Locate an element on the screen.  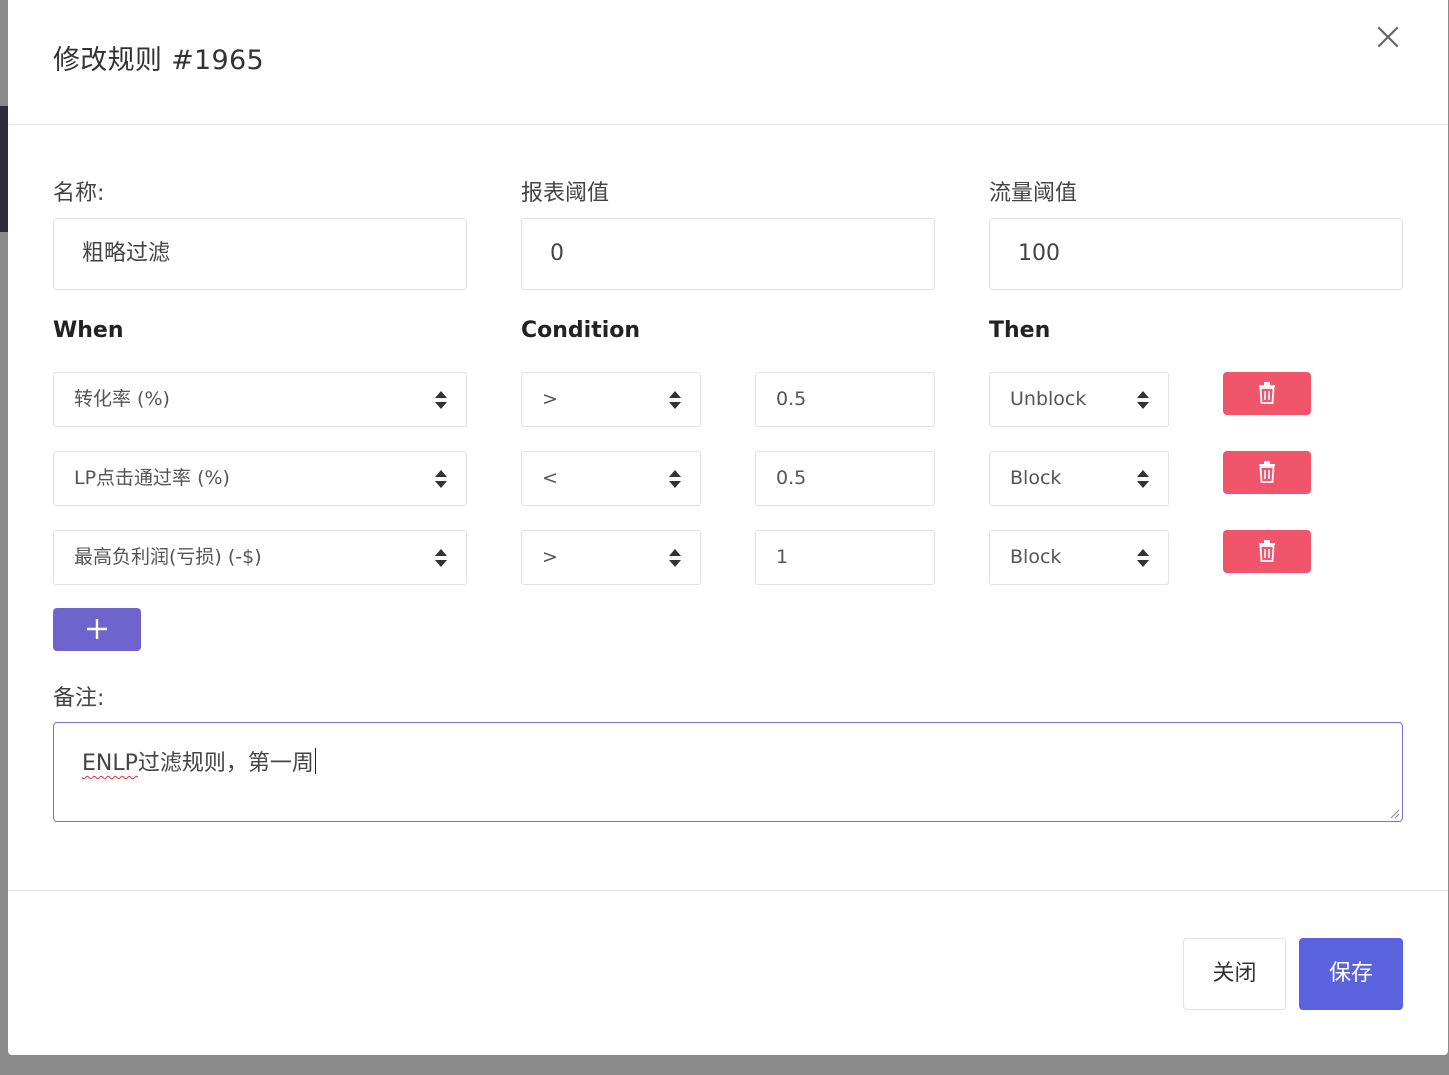
save-button: 保存 is located at coordinates (1351, 974).